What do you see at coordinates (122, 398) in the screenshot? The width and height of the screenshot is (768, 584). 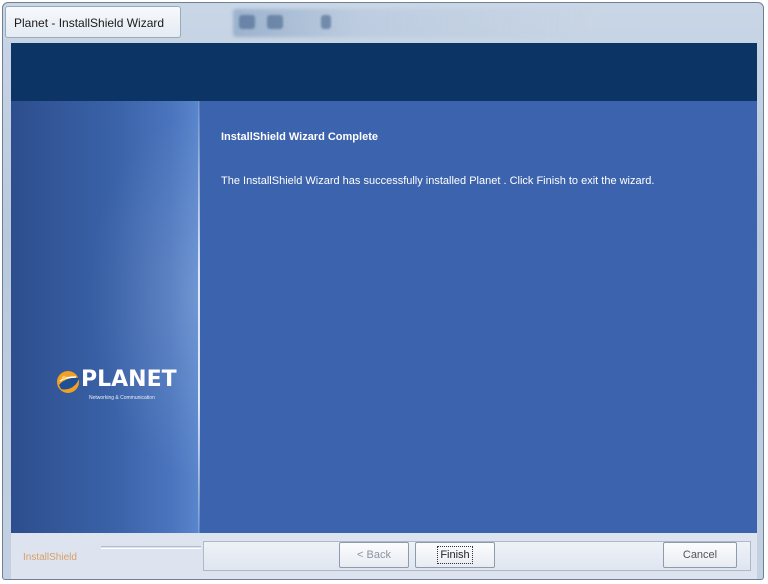 I see `logo-tagline: Networking & Communication` at bounding box center [122, 398].